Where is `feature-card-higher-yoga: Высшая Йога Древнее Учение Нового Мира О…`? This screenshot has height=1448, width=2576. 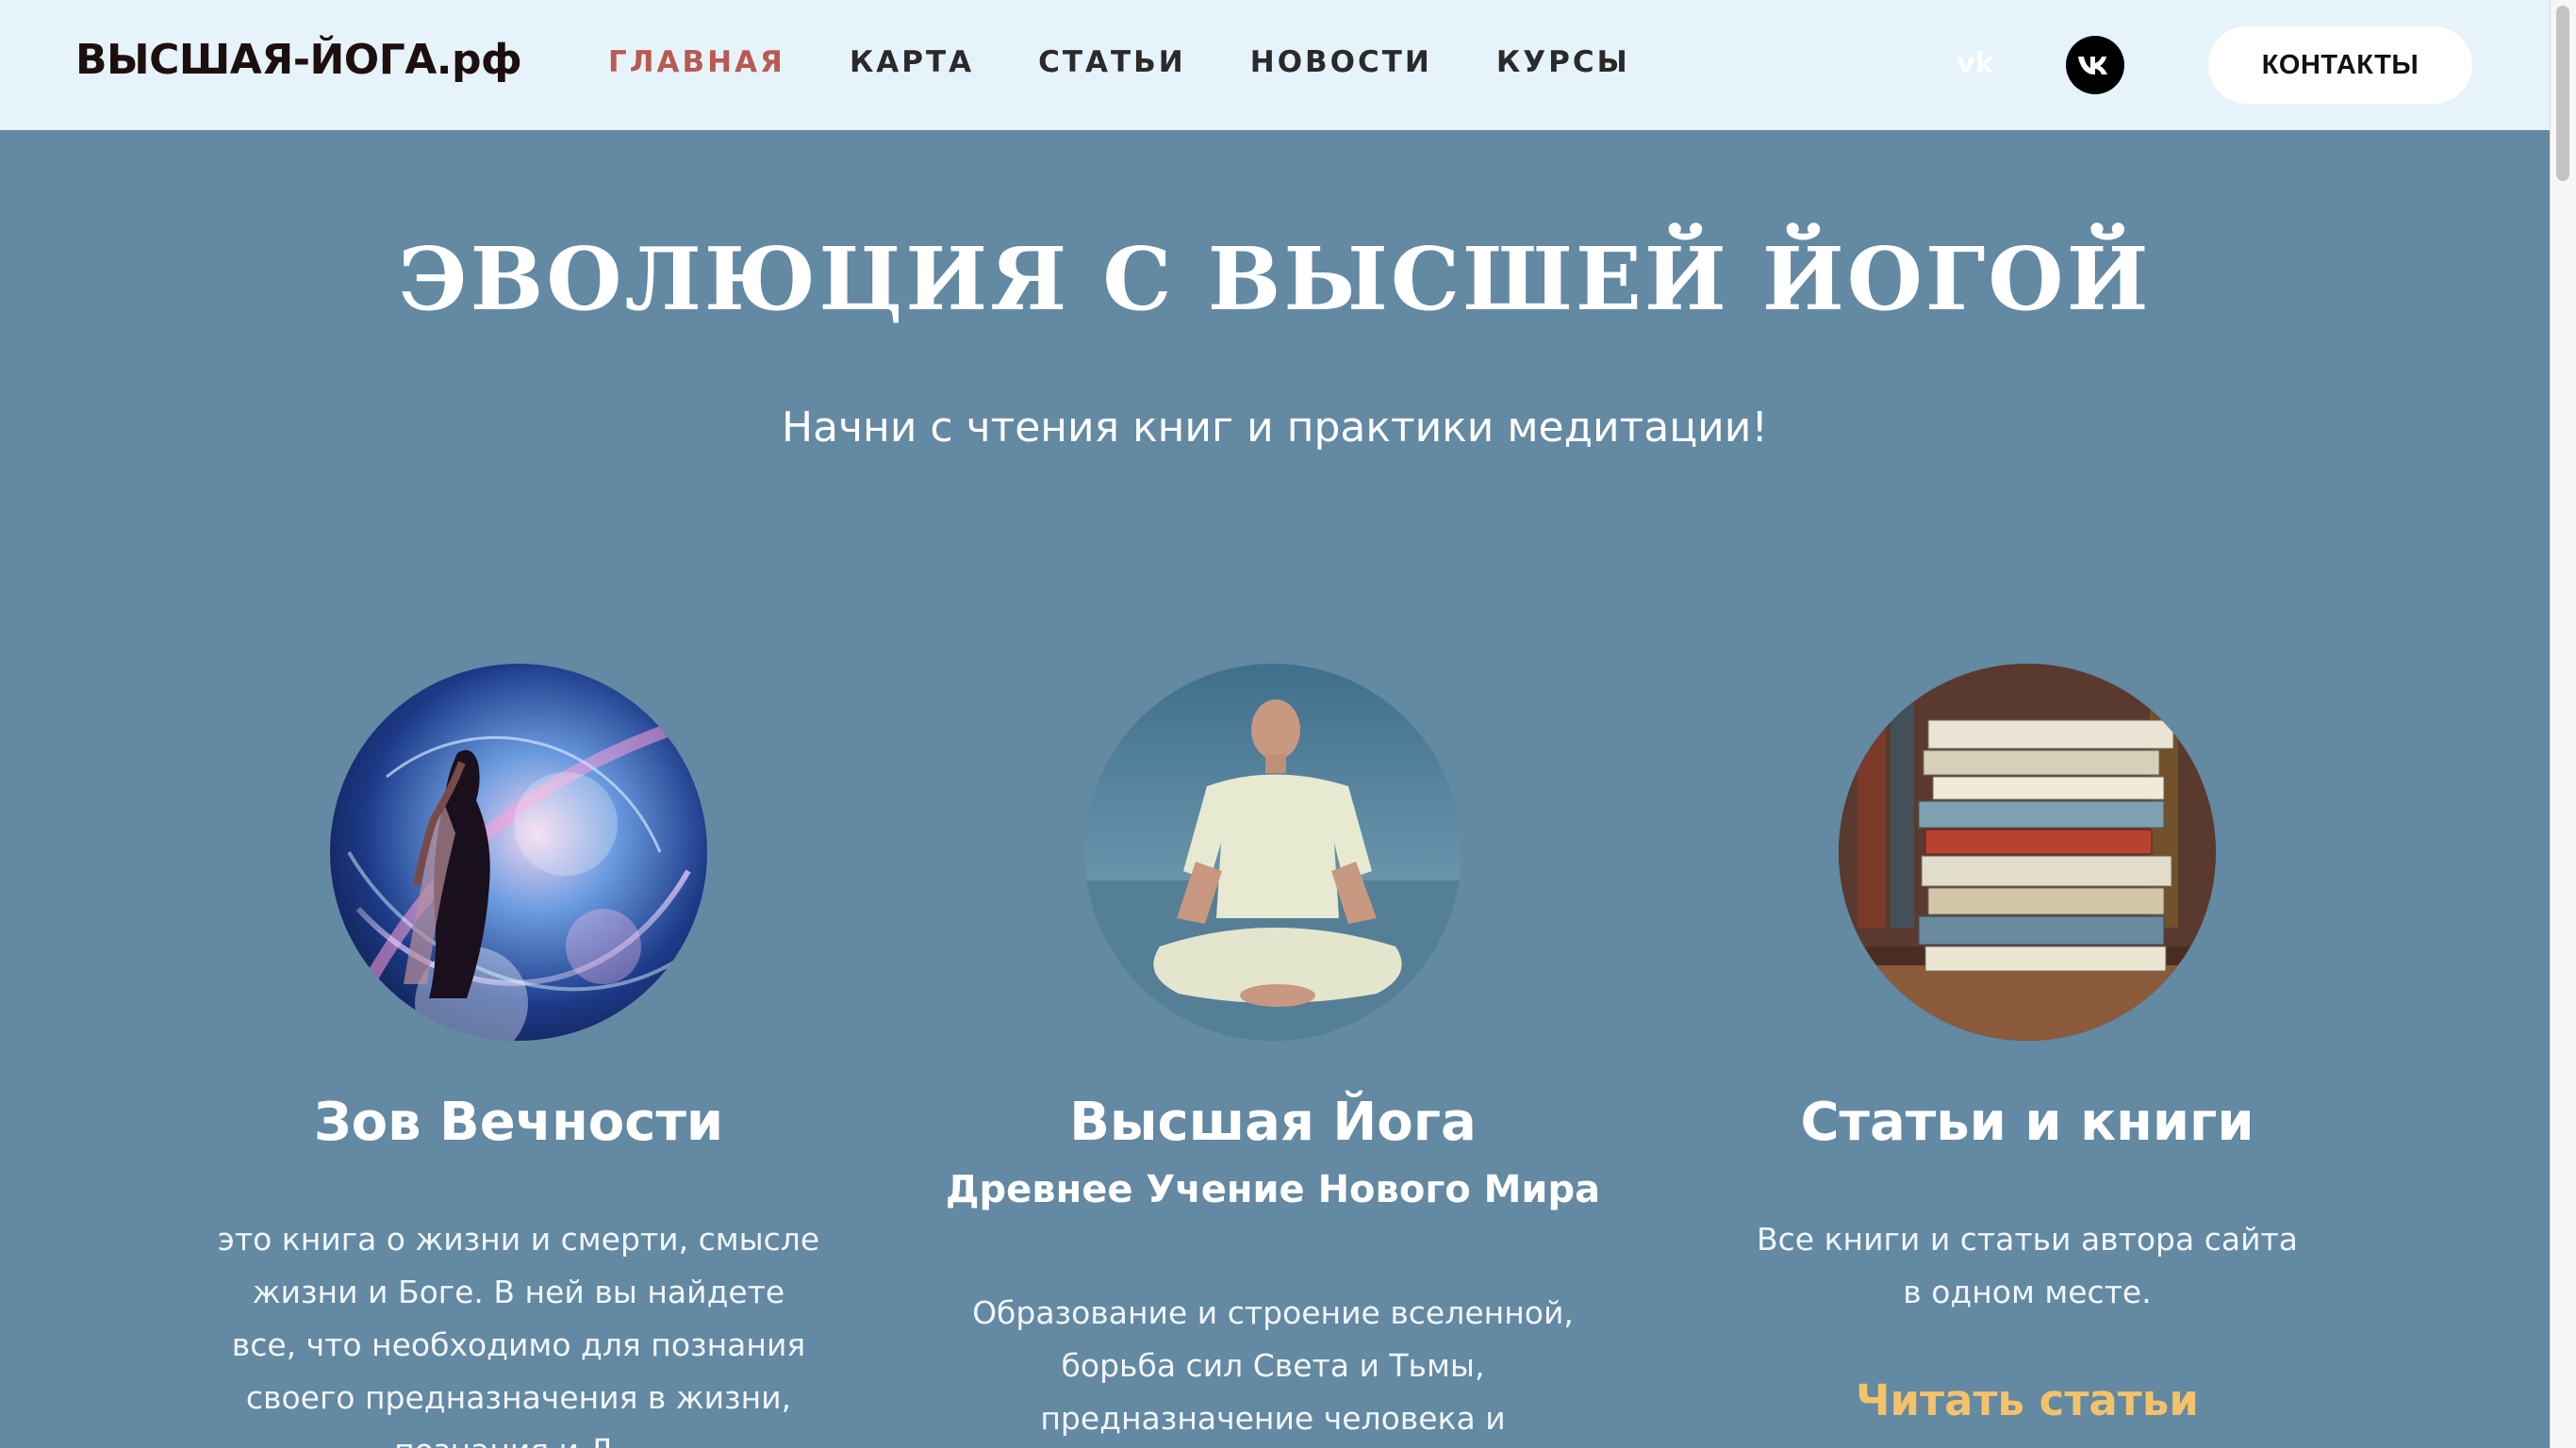 feature-card-higher-yoga: Высшая Йога Древнее Учение Нового Мира О… is located at coordinates (1272, 1054).